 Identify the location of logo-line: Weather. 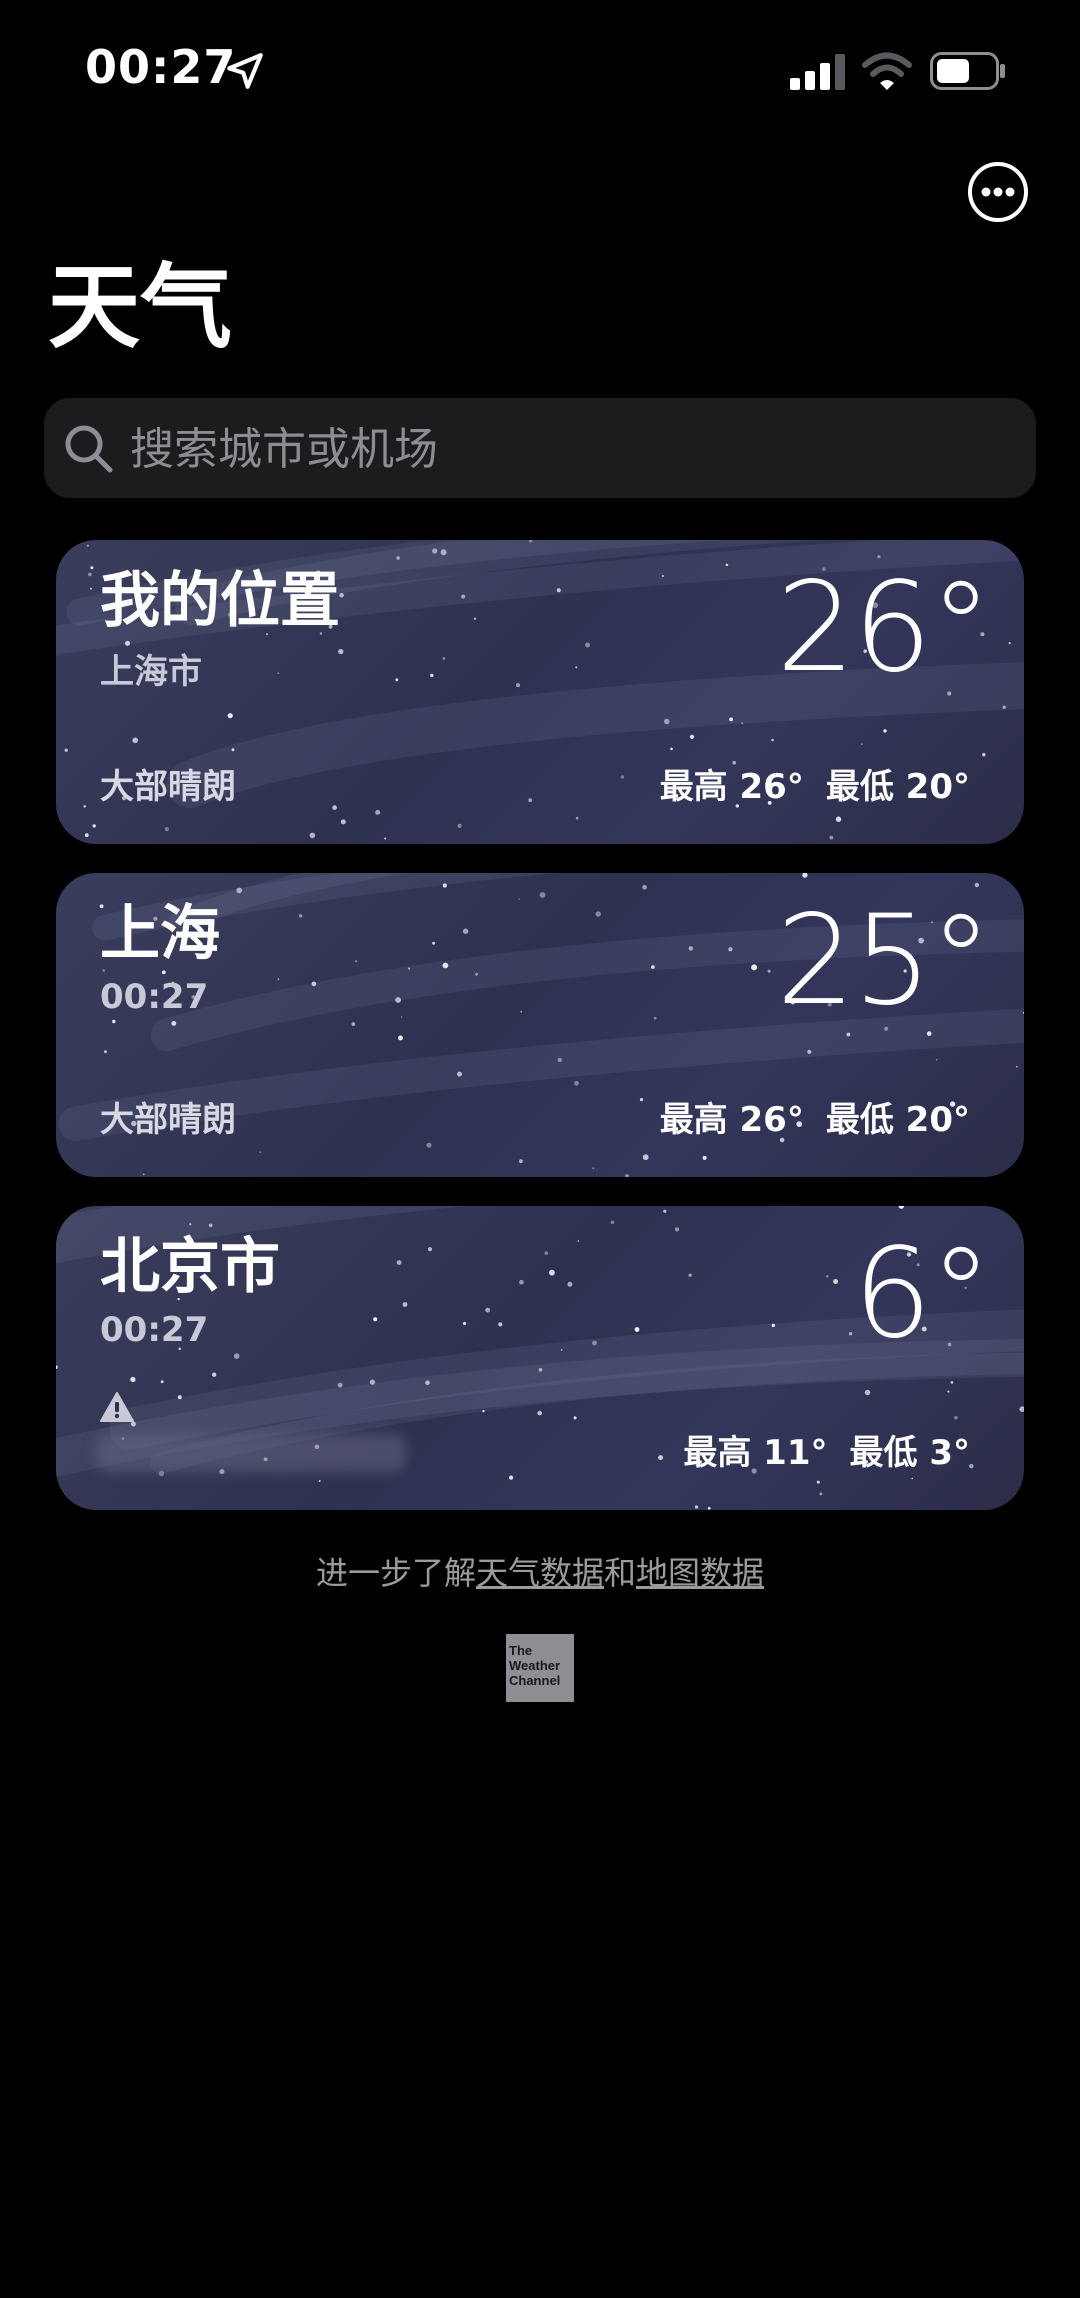
(535, 1665).